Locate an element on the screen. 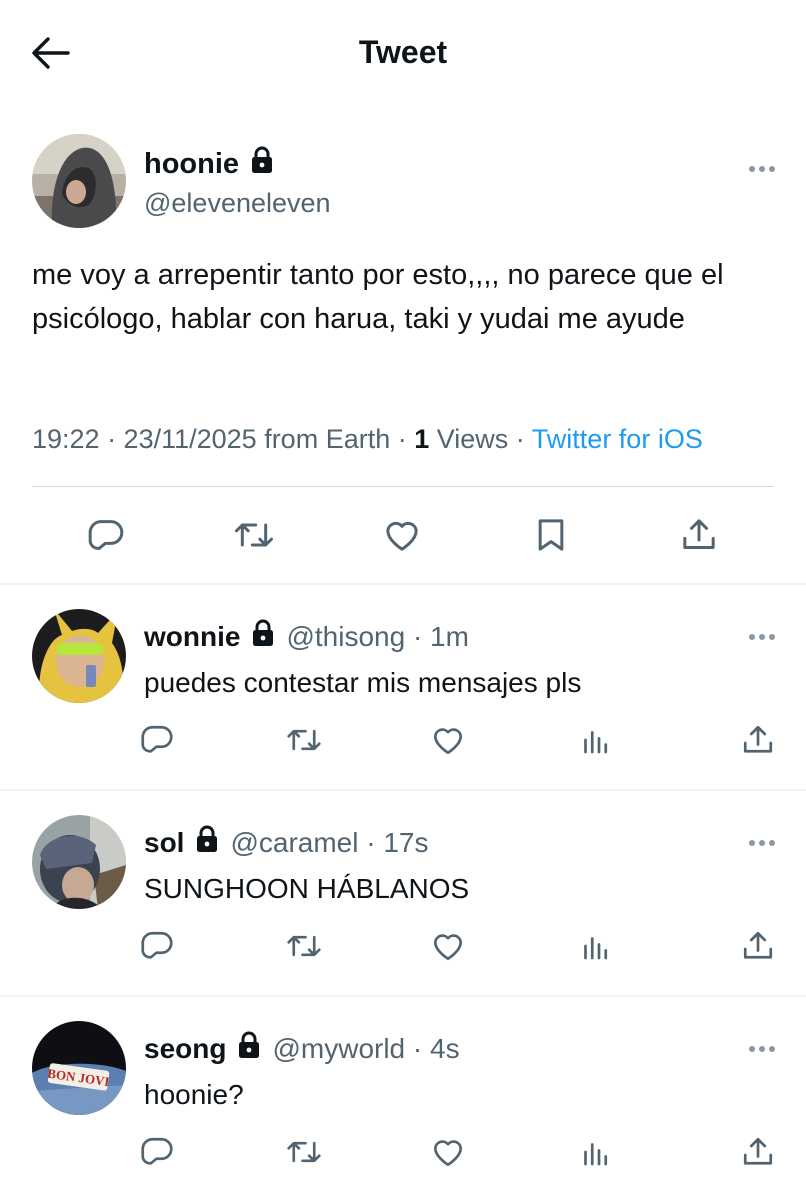 The width and height of the screenshot is (806, 1200). author-name-text: hoonie is located at coordinates (191, 164).